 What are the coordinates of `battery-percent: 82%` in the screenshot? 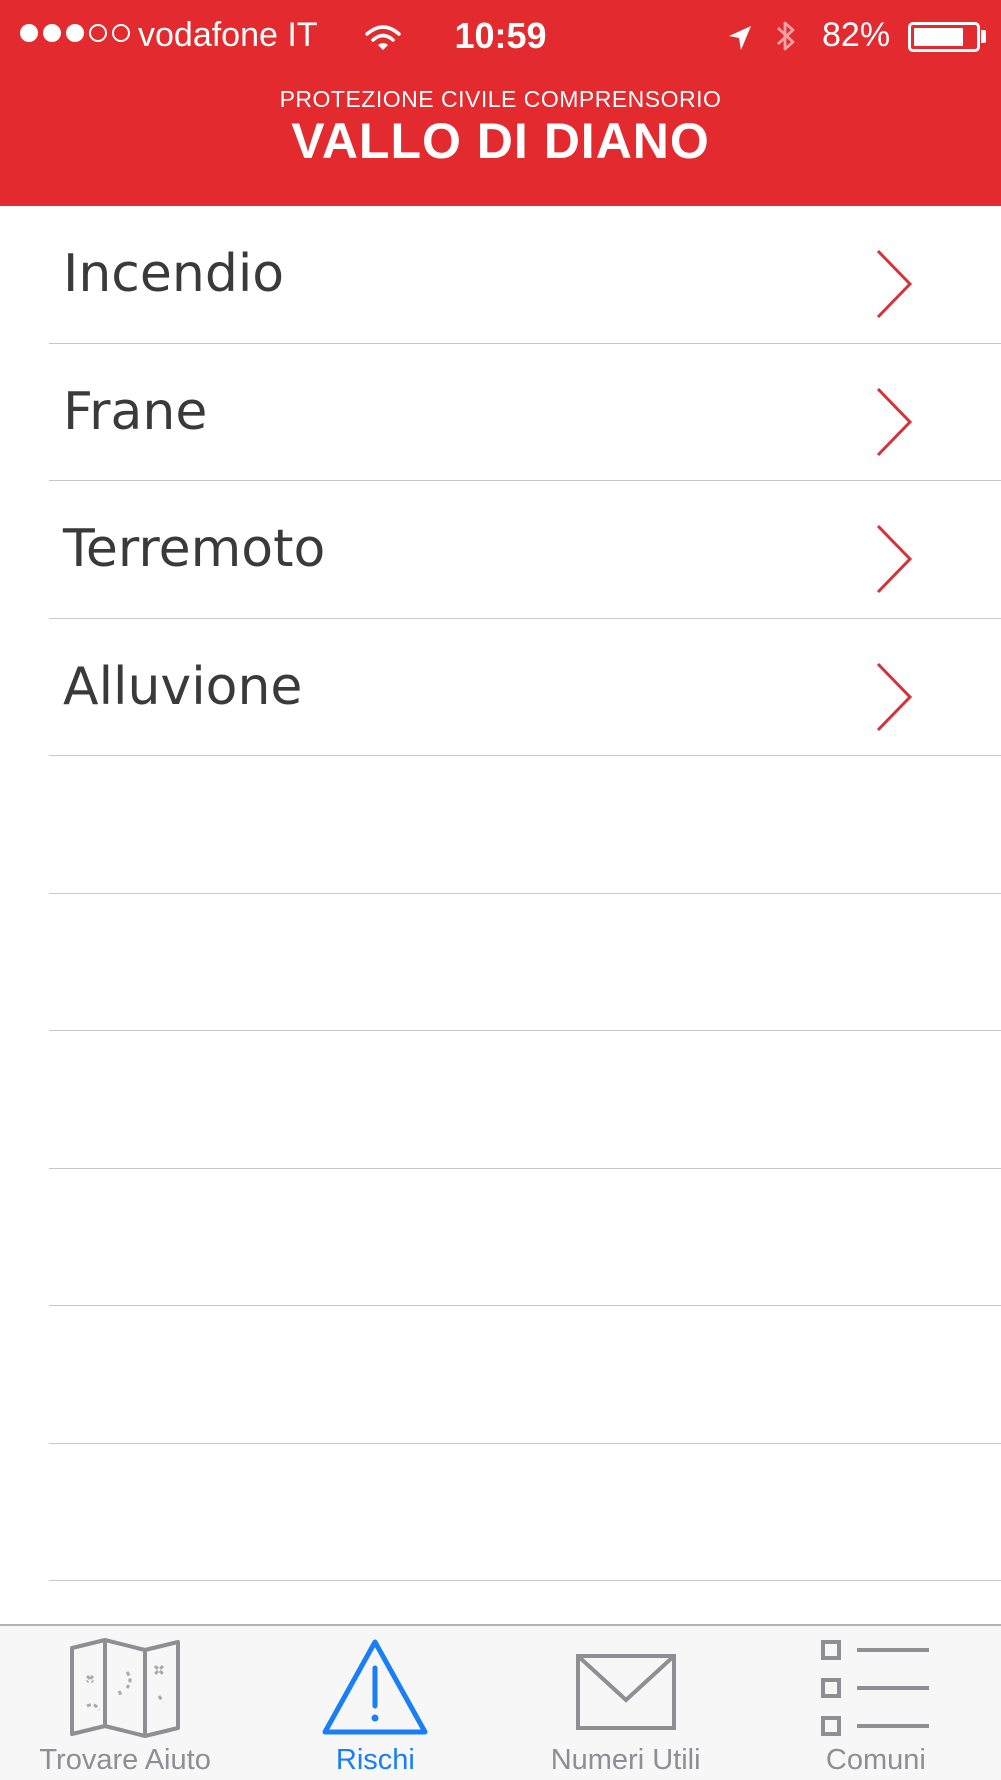 It's located at (856, 35).